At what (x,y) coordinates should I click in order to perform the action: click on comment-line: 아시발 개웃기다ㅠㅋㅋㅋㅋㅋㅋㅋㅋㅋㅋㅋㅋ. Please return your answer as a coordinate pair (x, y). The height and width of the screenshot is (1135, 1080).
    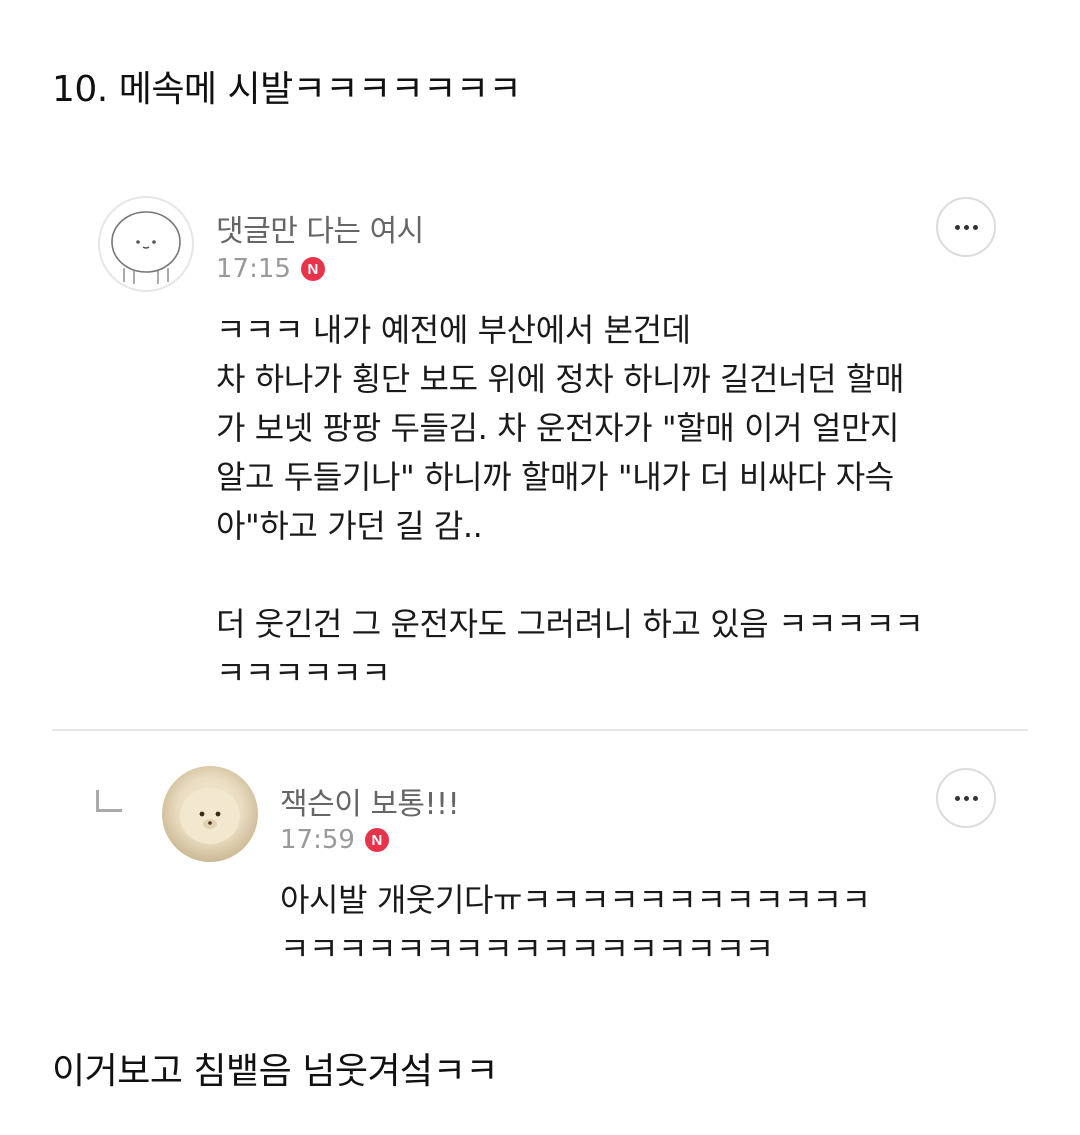
    Looking at the image, I should click on (575, 900).